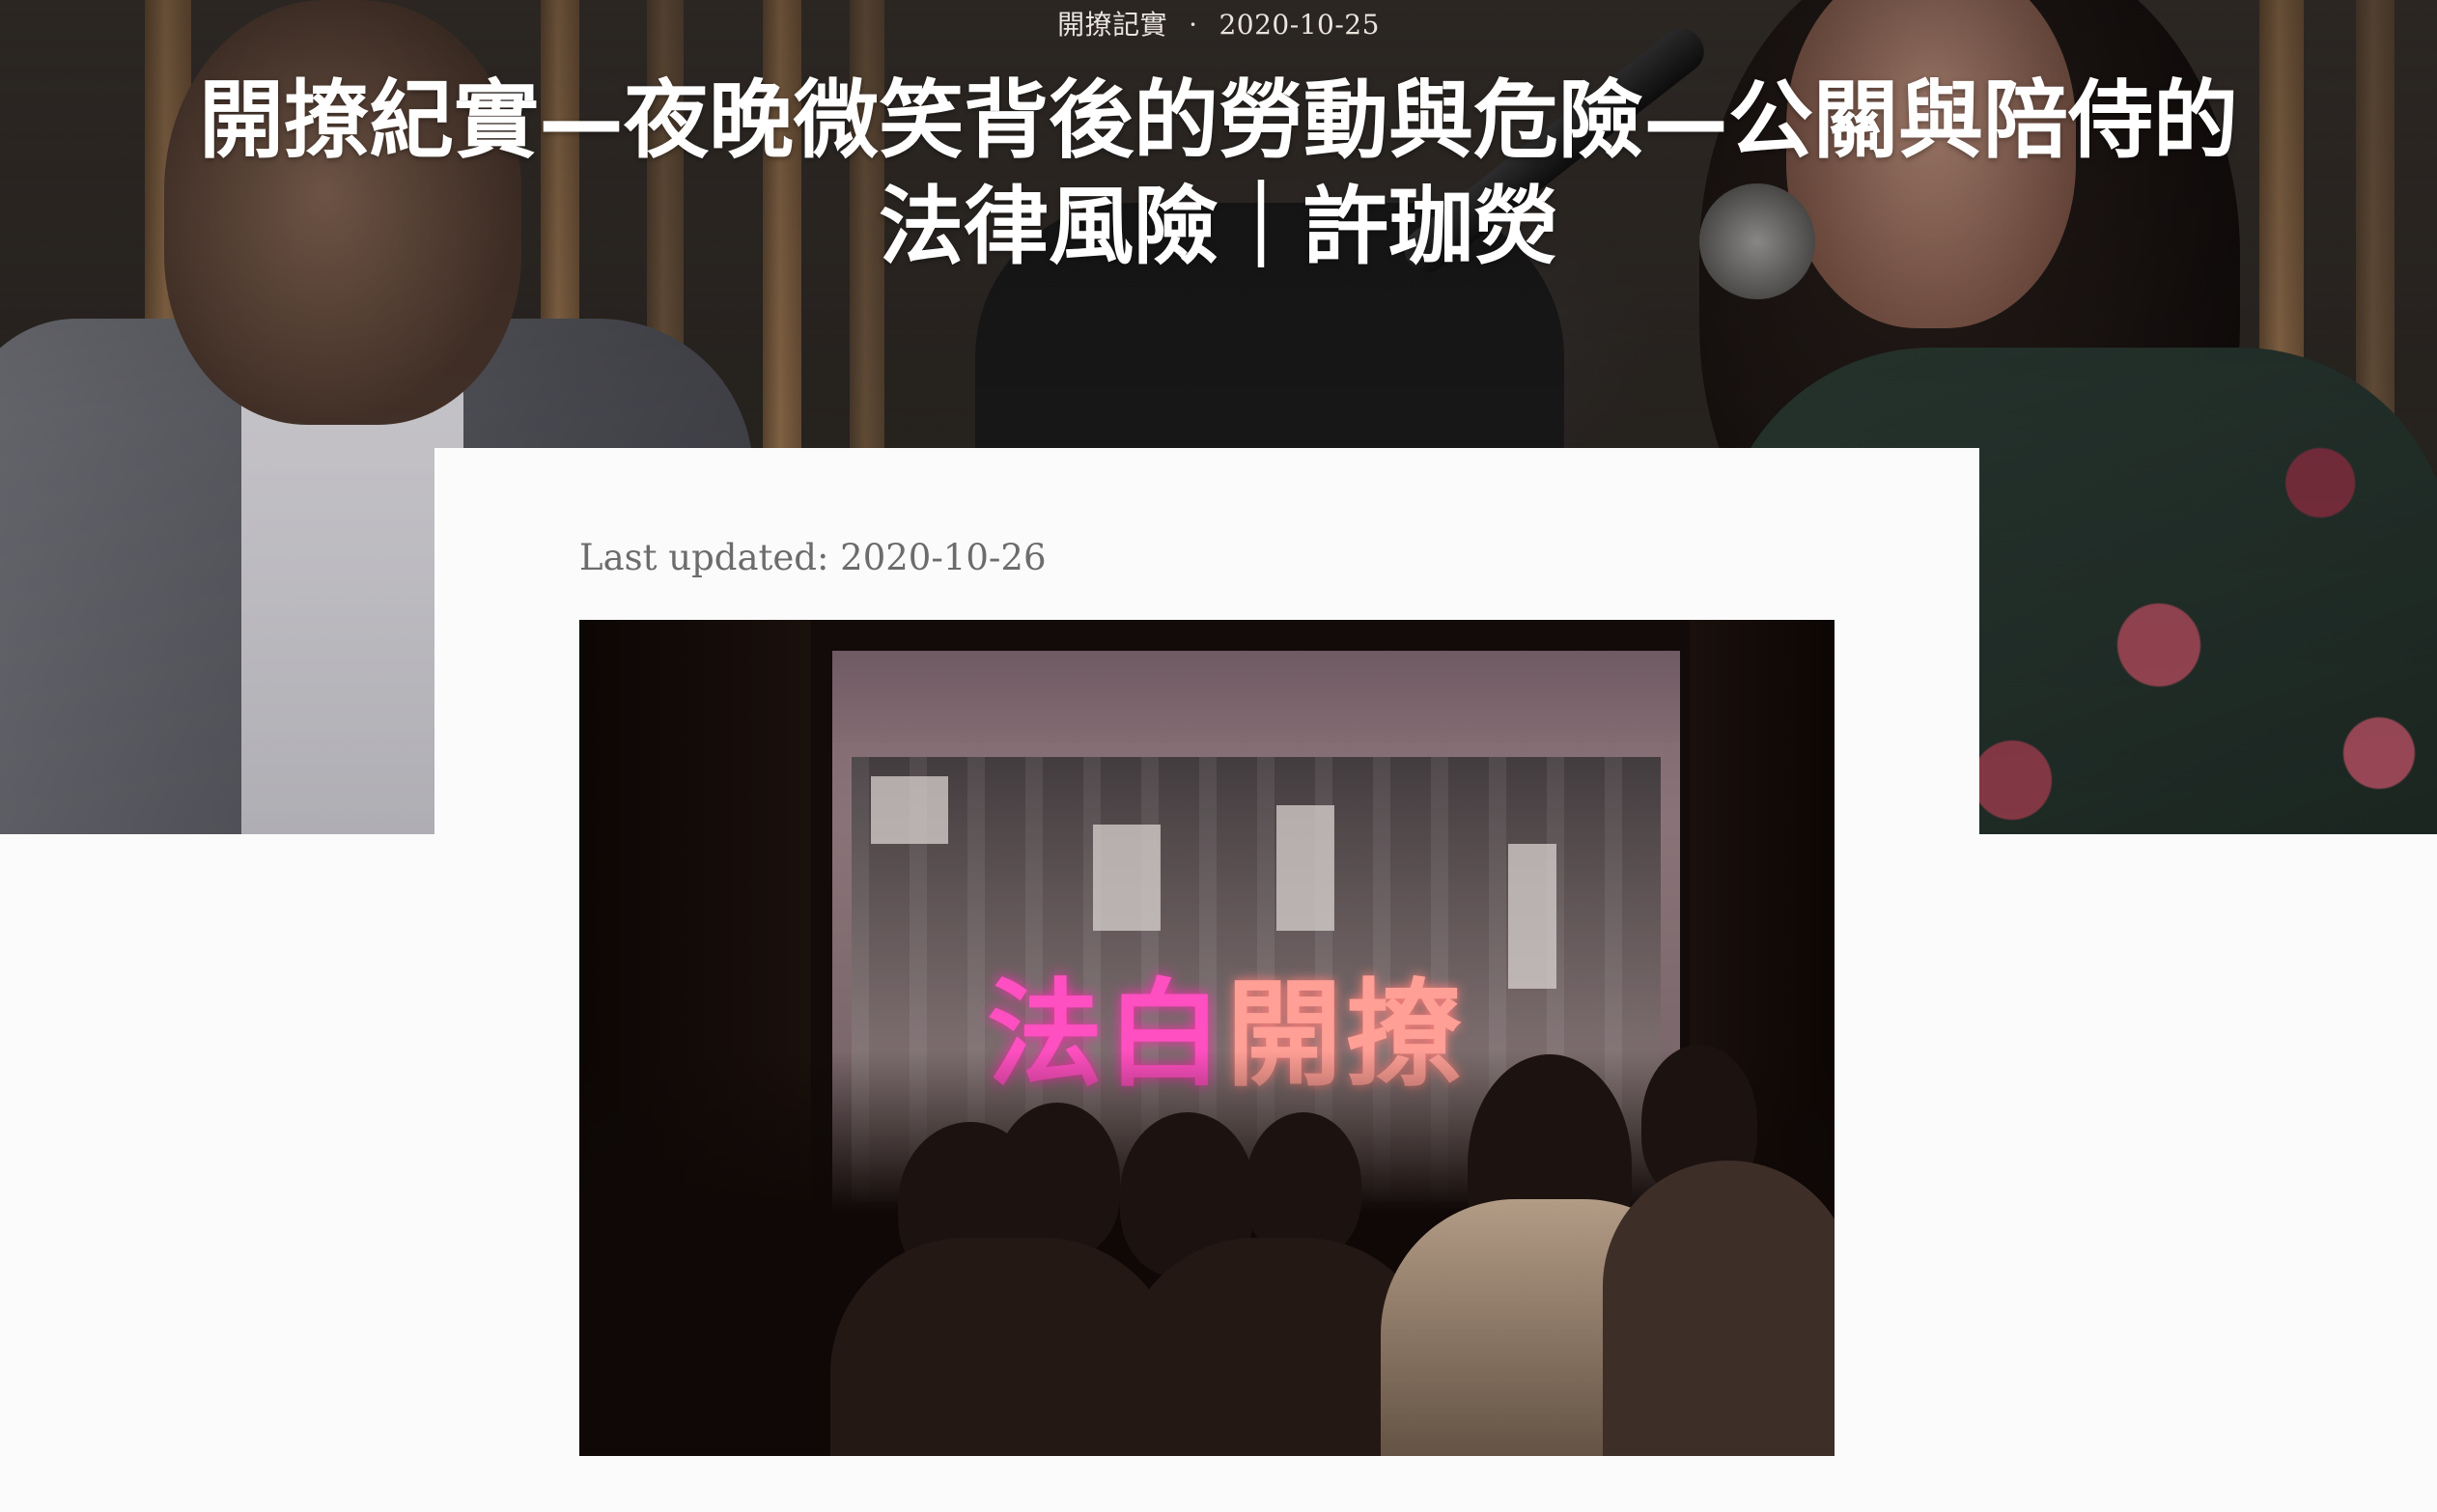  Describe the element at coordinates (1256, 697) in the screenshot. I see `screen-top` at that location.